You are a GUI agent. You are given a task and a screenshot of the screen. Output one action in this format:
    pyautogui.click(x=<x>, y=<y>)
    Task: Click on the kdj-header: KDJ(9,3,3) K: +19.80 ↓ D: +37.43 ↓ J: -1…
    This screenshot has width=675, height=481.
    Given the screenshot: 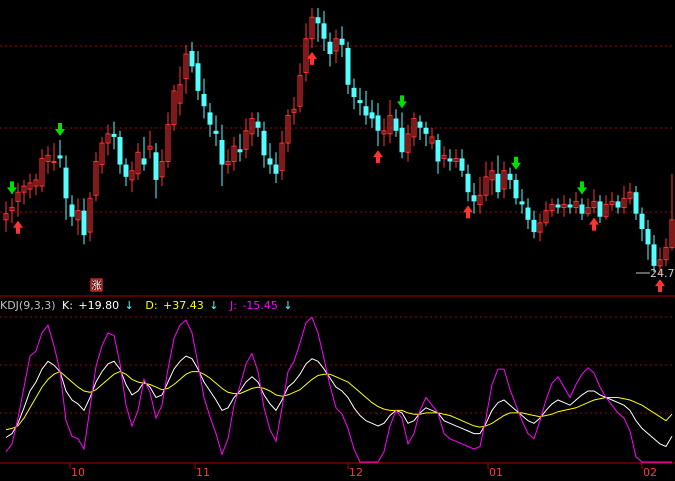 What is the action you would take?
    pyautogui.click(x=146, y=305)
    